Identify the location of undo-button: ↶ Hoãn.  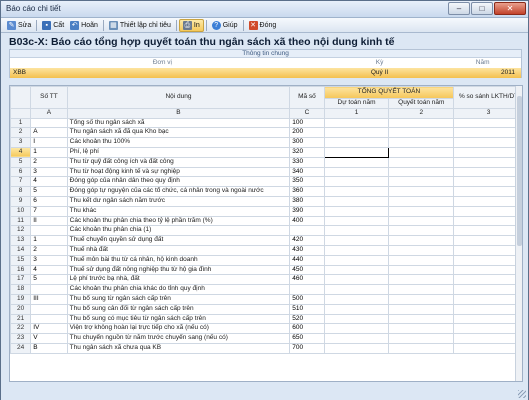
(84, 25).